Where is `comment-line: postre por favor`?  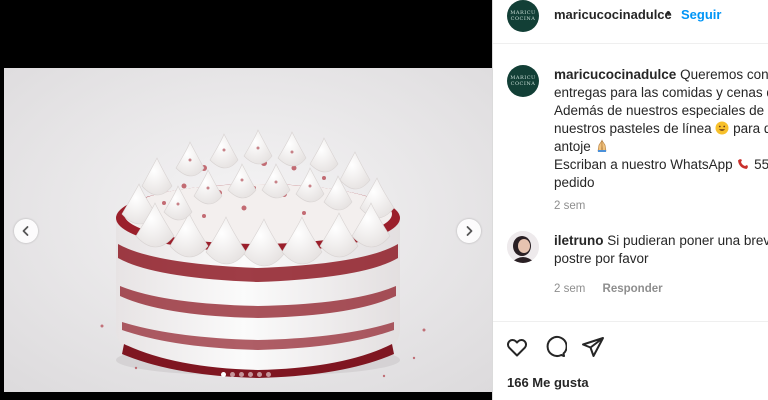 comment-line: postre por favor is located at coordinates (601, 258).